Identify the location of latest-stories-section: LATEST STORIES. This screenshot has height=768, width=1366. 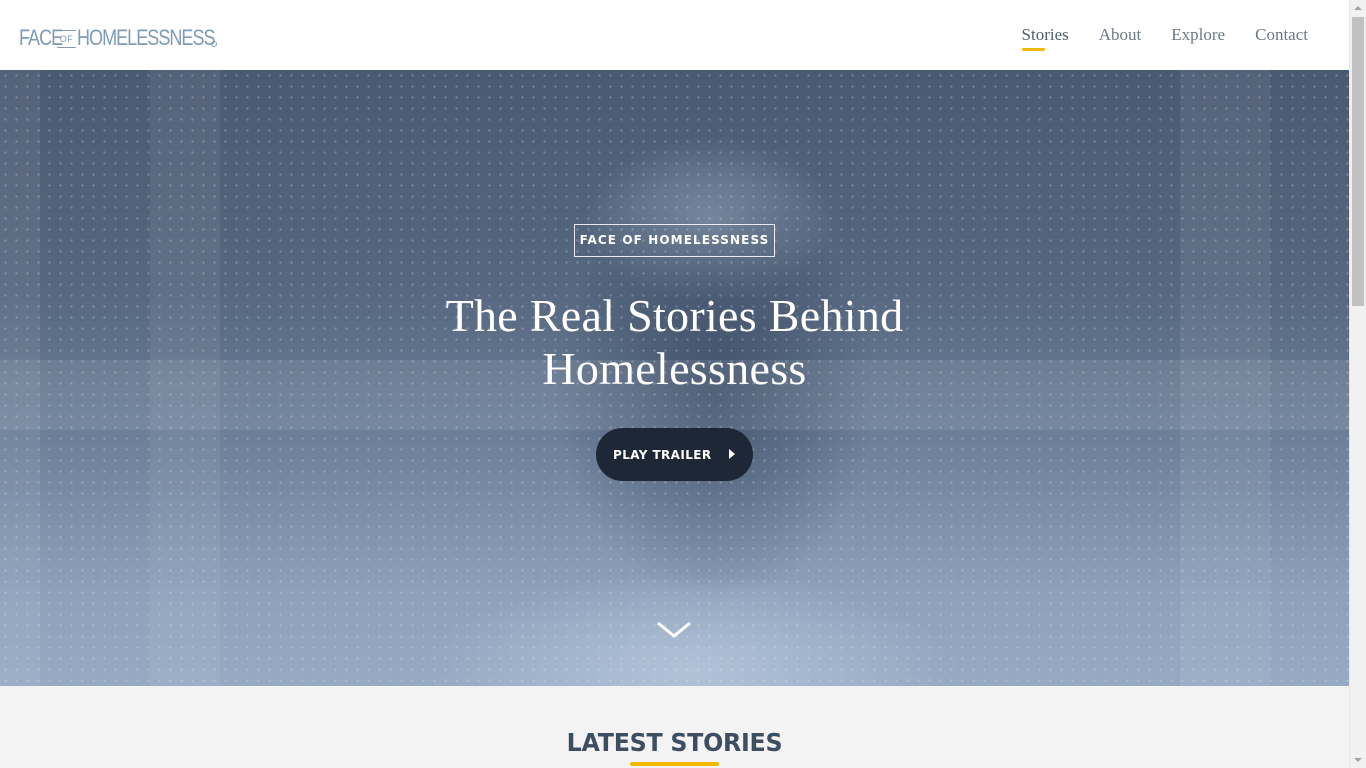
(674, 727).